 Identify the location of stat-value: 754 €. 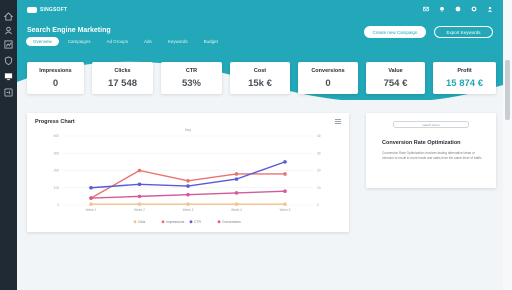
(395, 83).